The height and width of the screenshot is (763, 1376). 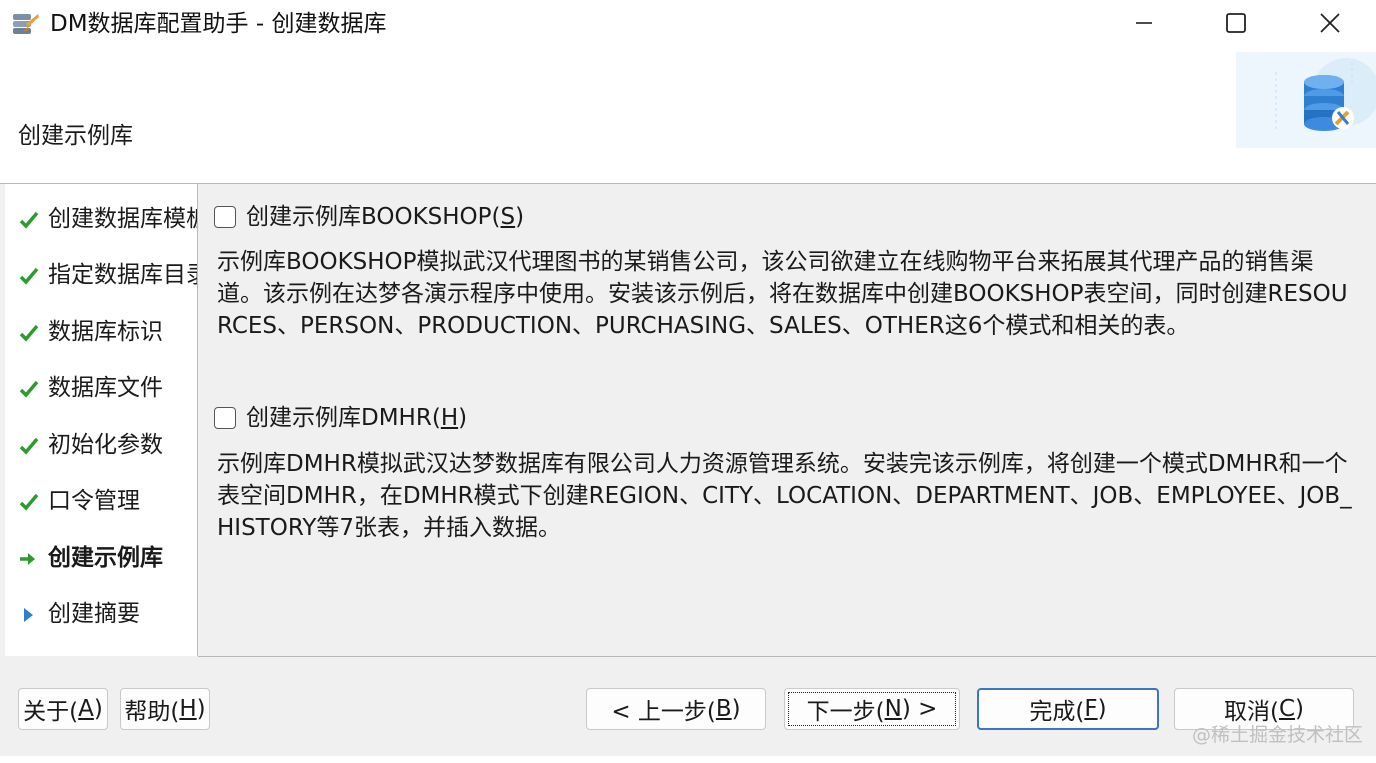 I want to click on step-label: 数据库文件, so click(x=105, y=388).